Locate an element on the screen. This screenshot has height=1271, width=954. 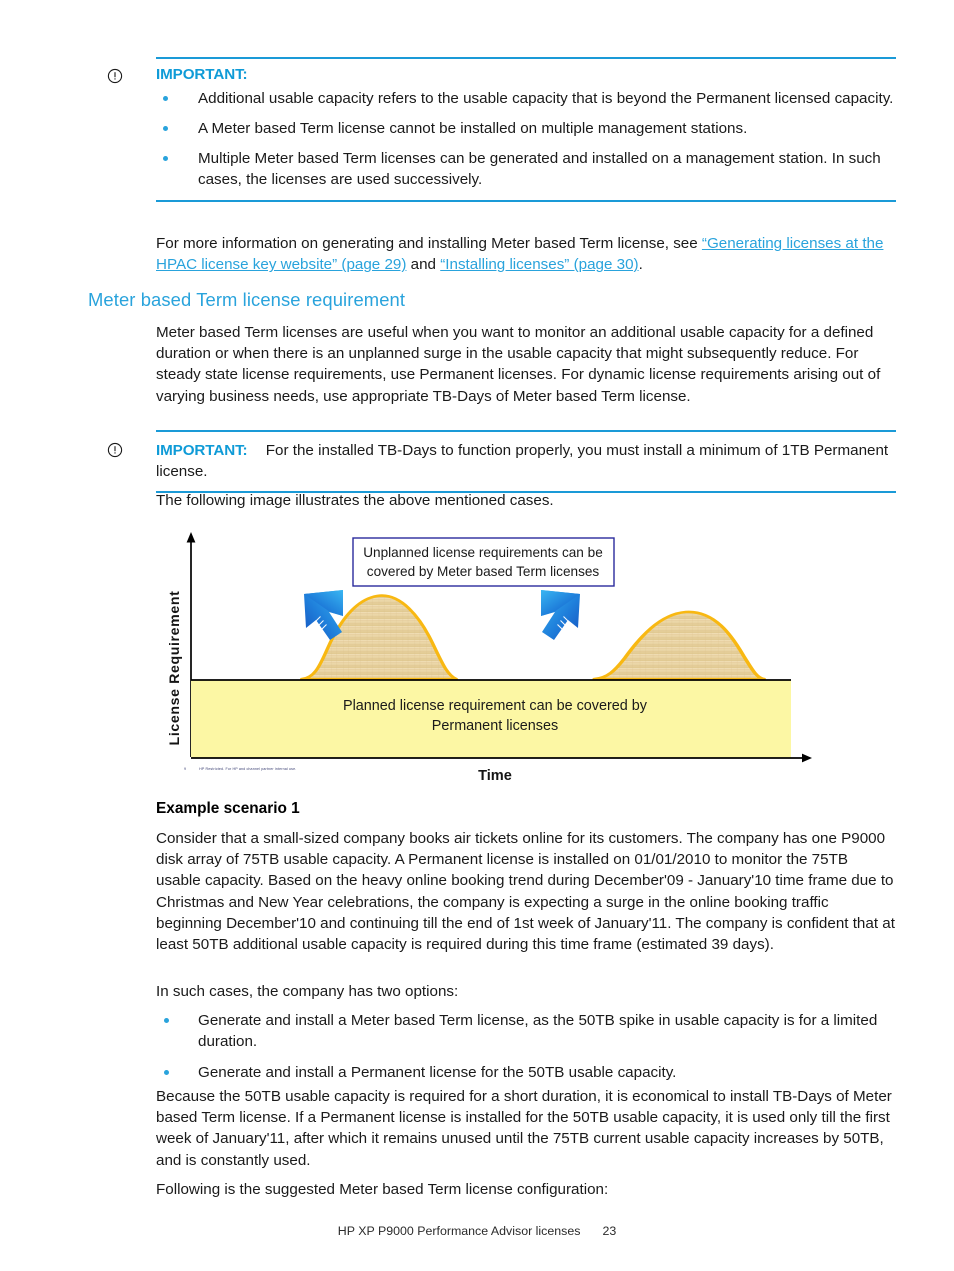
band-text-line-2: Permanent licenses is located at coordinates (495, 726).